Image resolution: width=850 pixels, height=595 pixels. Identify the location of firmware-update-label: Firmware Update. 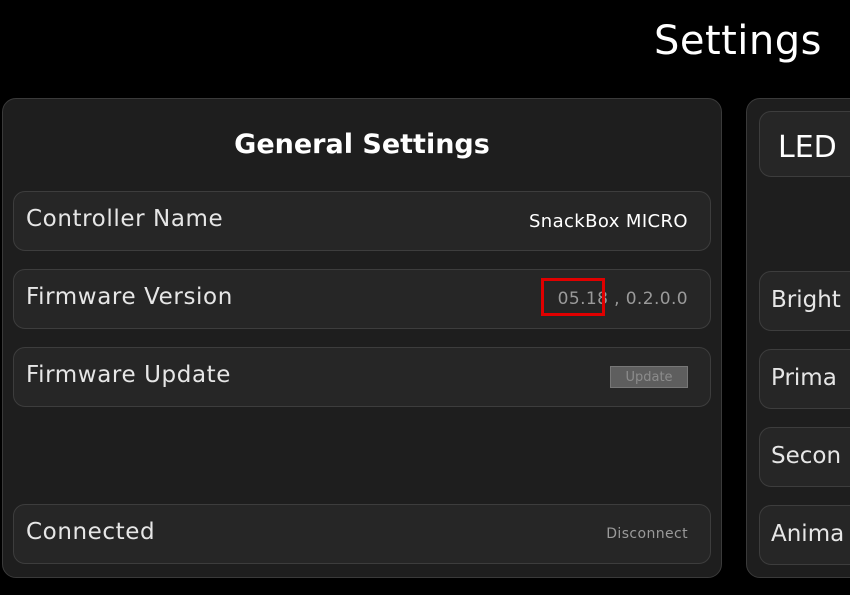
(129, 375).